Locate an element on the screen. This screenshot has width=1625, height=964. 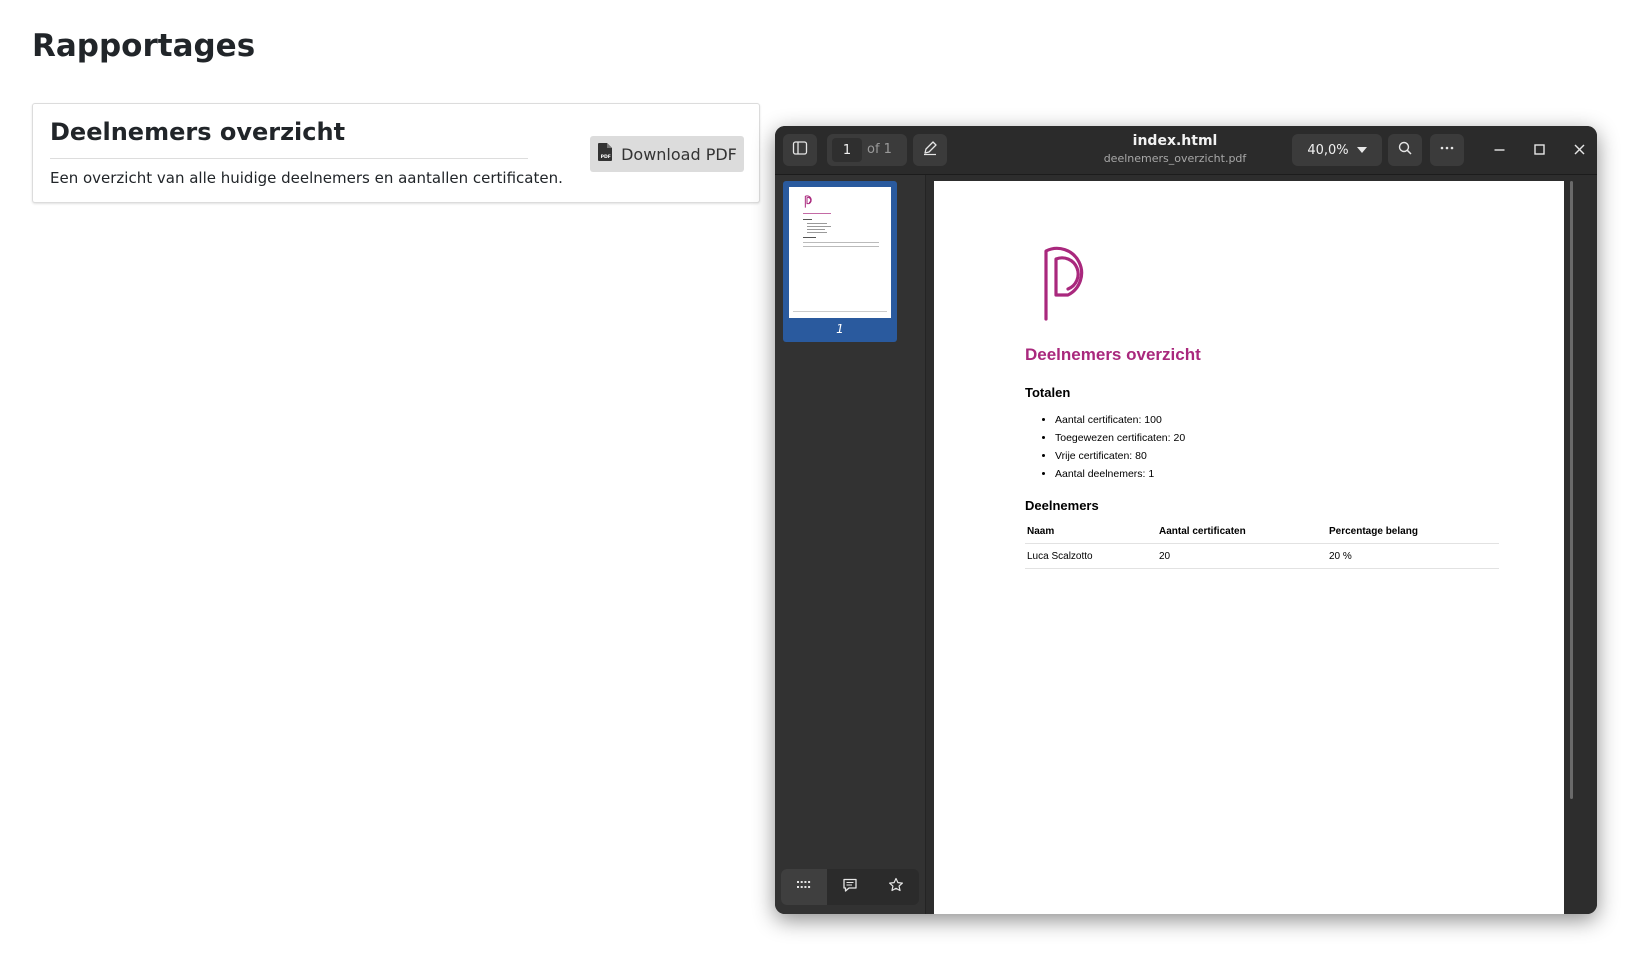
list-item: Vrije certificaten: 80 is located at coordinates (1120, 456).